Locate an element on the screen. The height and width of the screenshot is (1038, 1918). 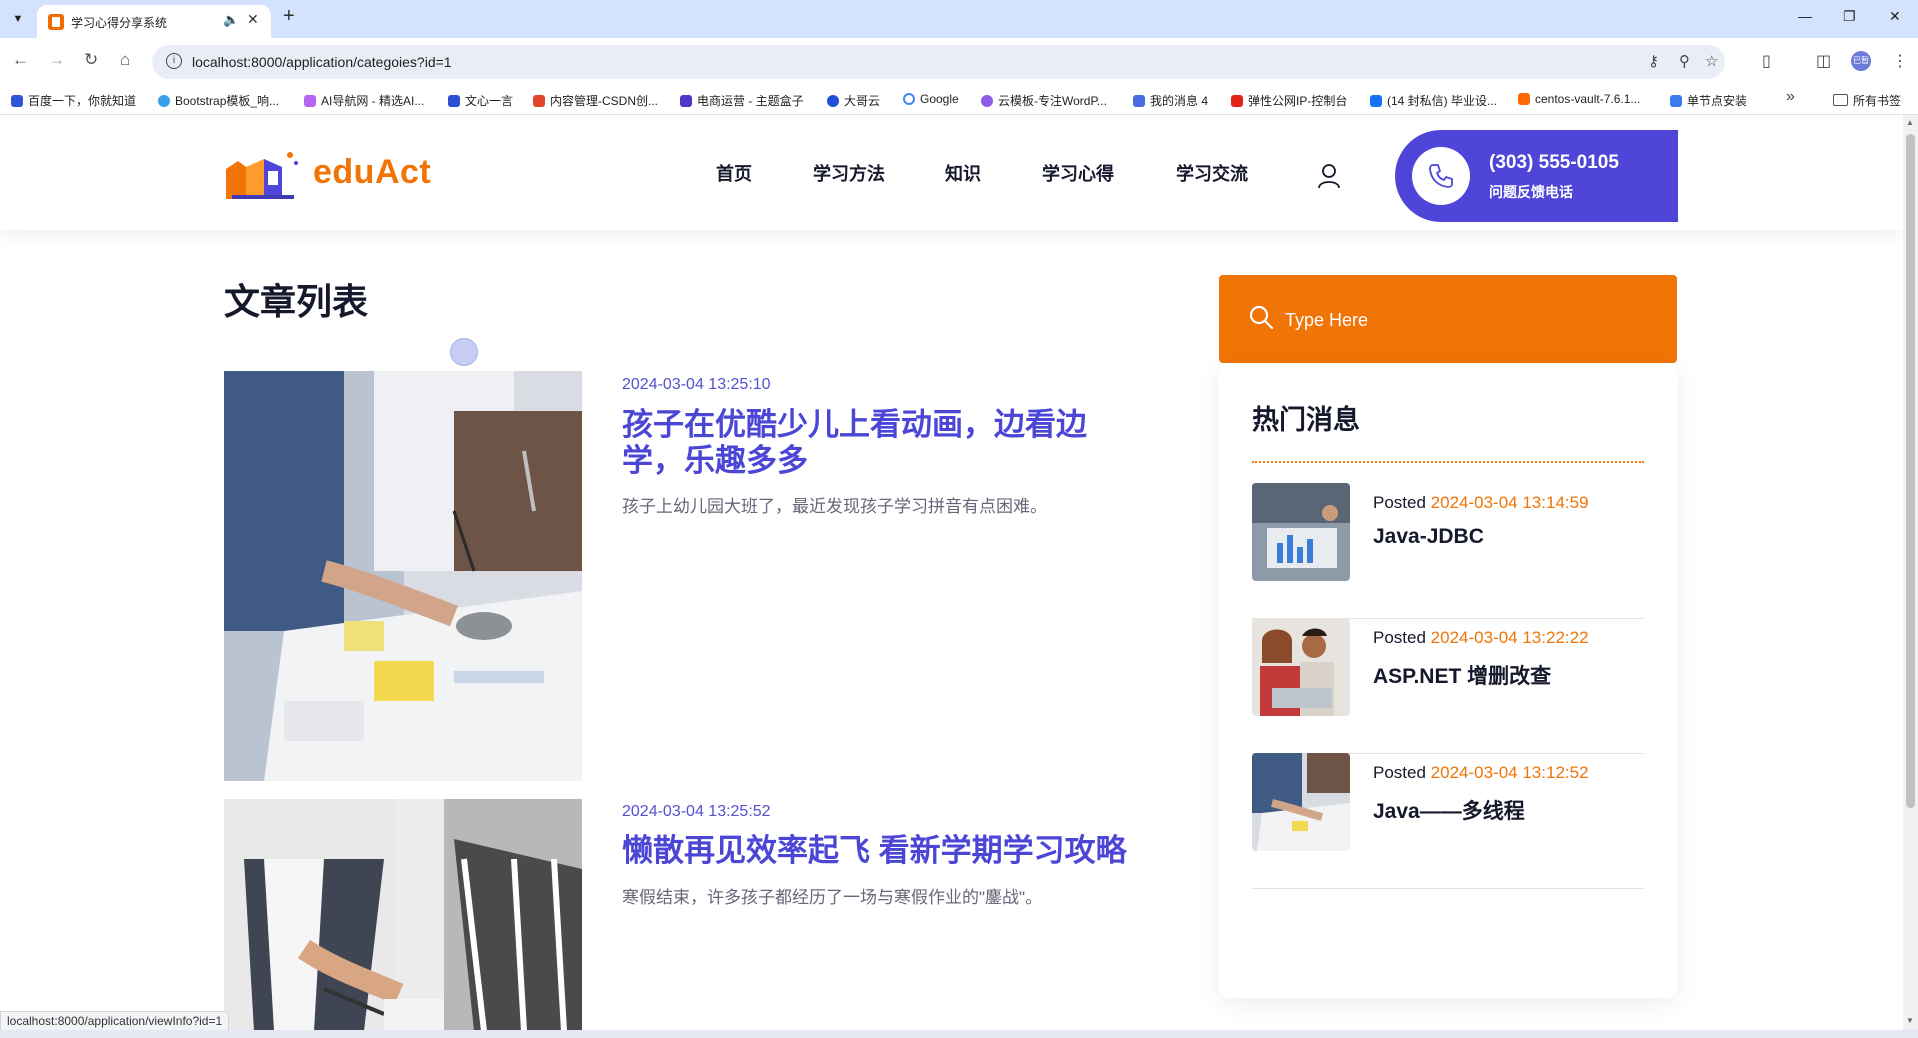
nav-study-methods: 学习方法 is located at coordinates (849, 173).